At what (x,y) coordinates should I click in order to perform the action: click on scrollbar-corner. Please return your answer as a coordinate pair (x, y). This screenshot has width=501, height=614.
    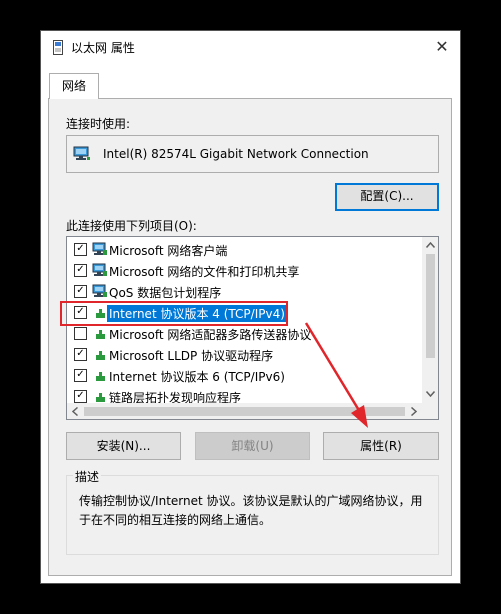
    Looking at the image, I should click on (430, 411).